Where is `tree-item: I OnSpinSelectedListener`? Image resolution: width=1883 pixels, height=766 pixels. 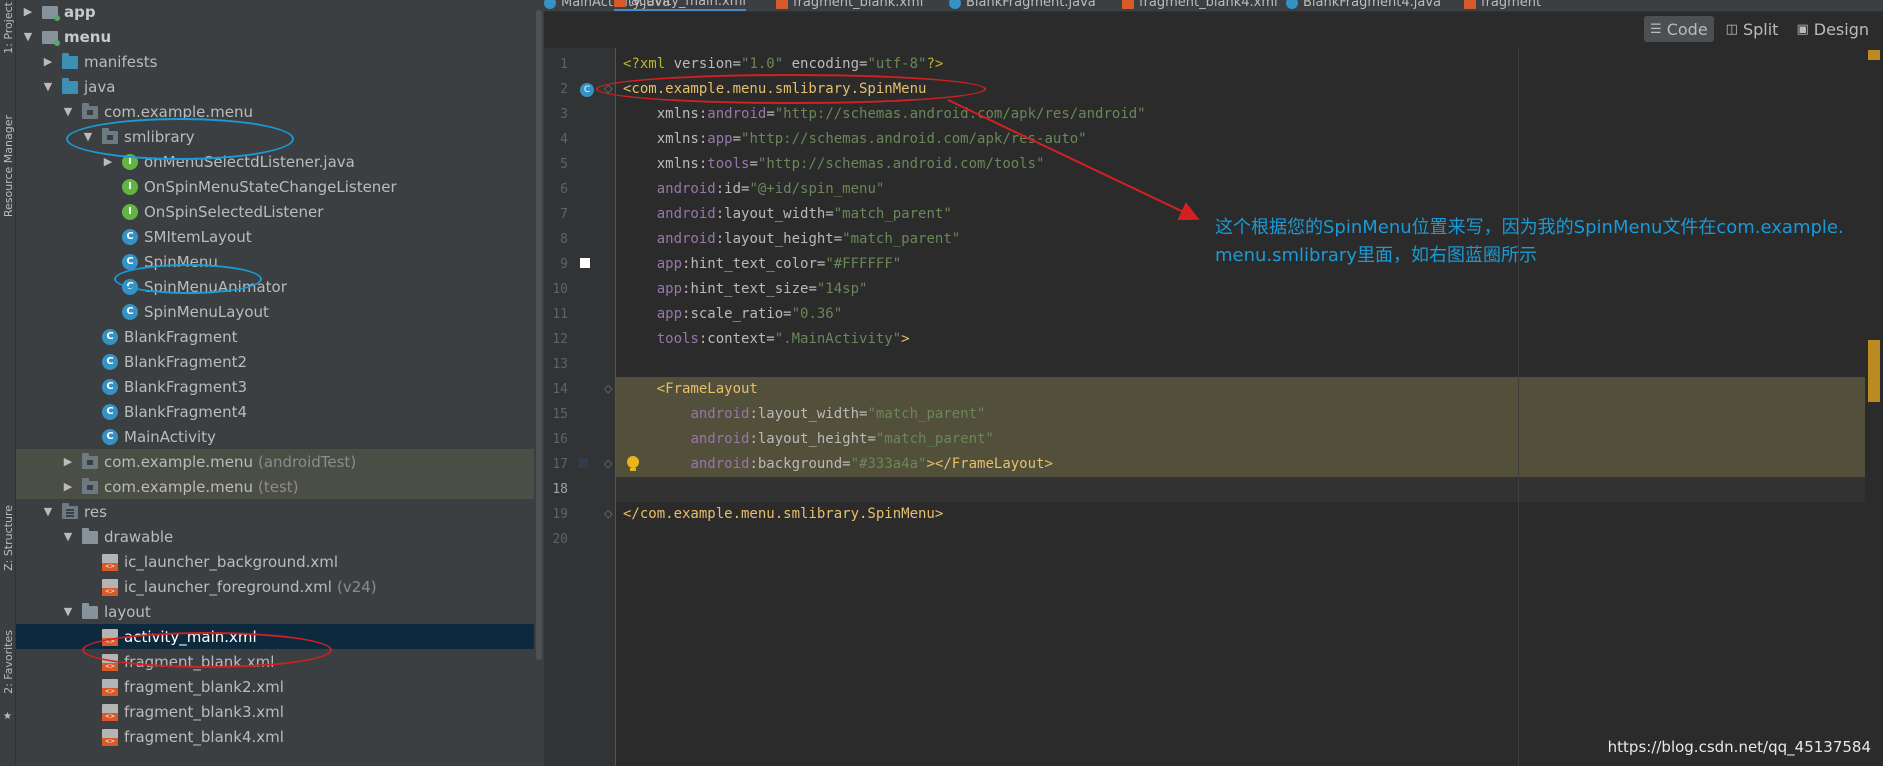
tree-item: I OnSpinSelectedListener is located at coordinates (275, 211).